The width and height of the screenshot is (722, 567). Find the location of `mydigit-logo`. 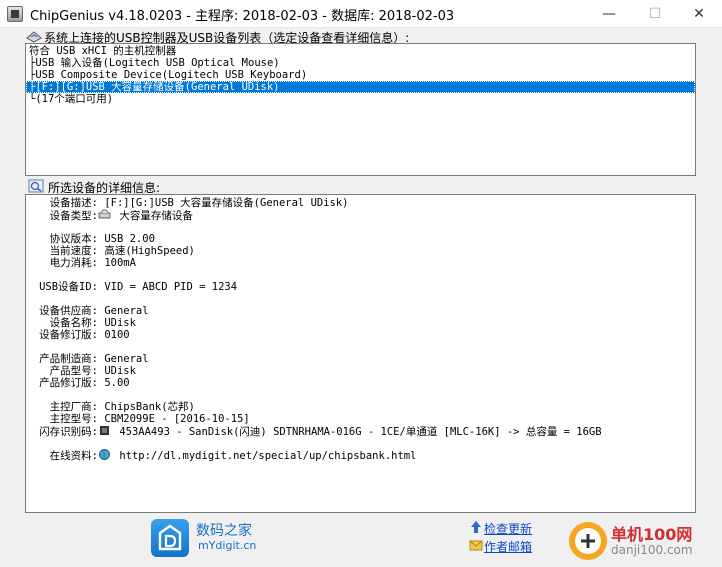

mydigit-logo is located at coordinates (170, 538).